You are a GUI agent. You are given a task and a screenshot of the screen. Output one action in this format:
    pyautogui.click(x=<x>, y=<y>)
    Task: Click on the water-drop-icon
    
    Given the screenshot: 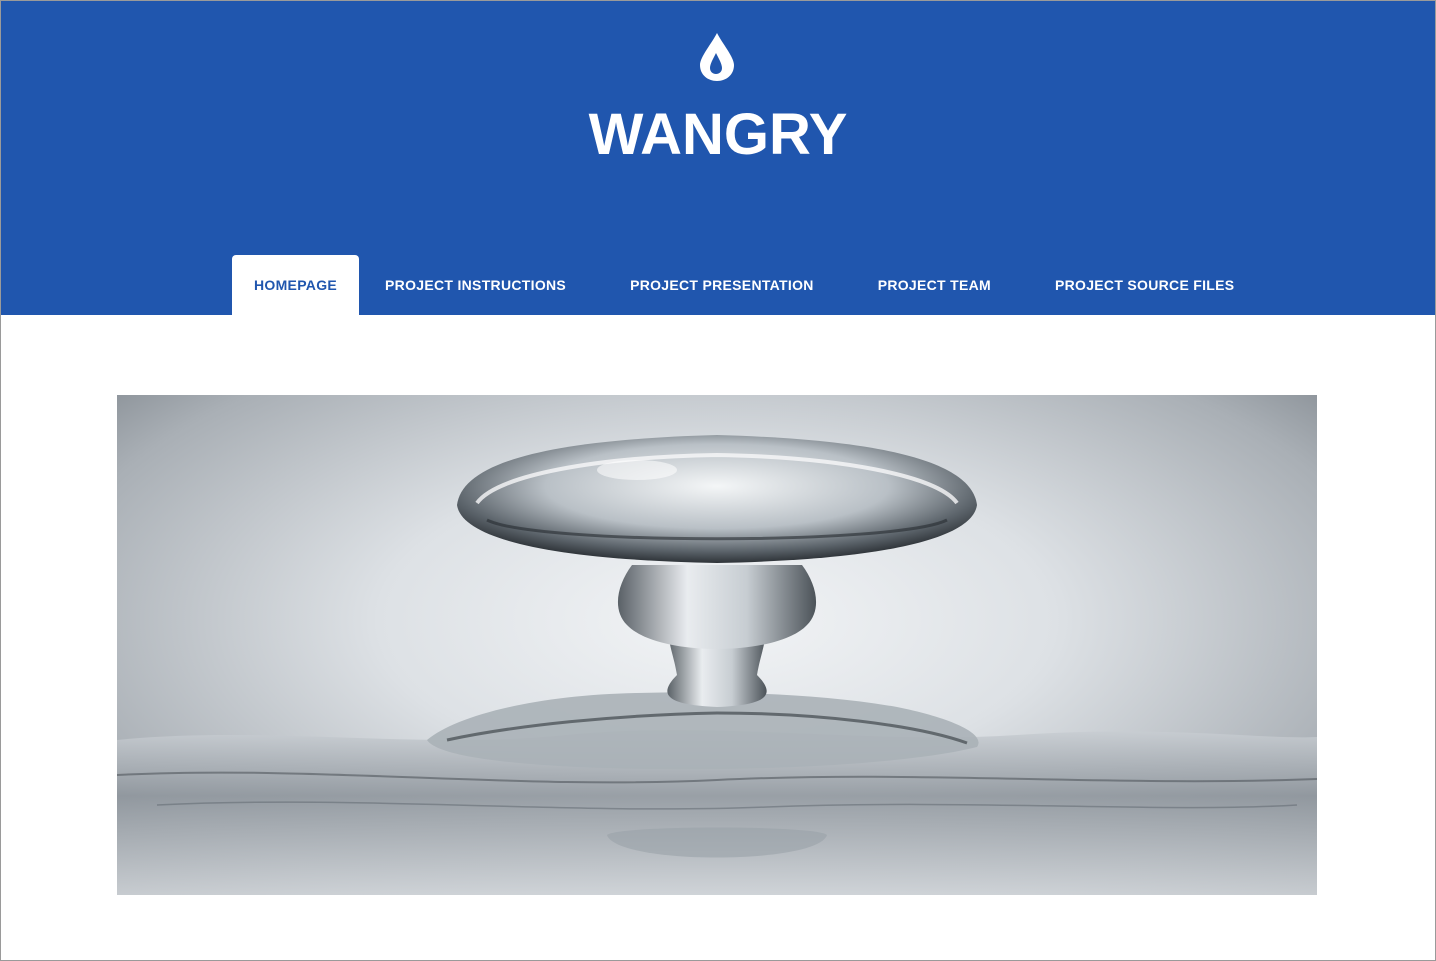 What is the action you would take?
    pyautogui.click(x=717, y=57)
    